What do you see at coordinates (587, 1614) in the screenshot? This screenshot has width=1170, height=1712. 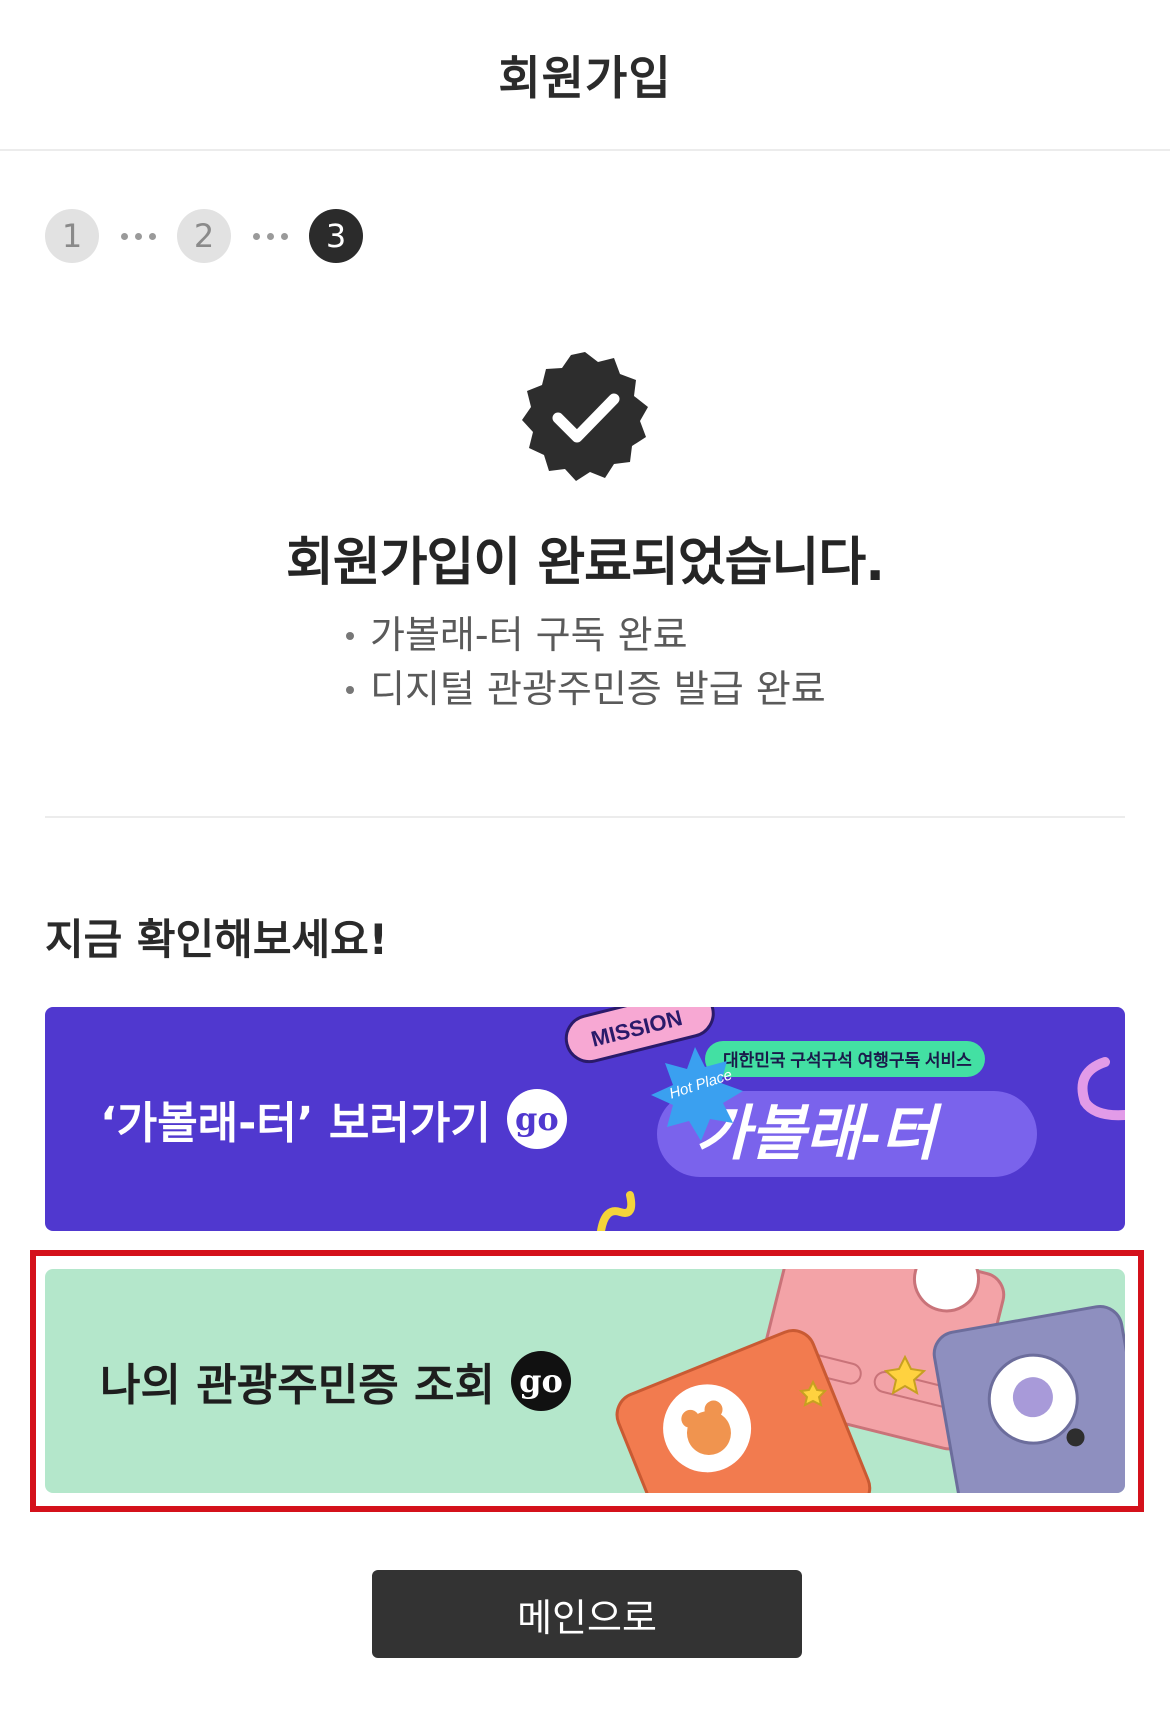 I see `go-main-button: 메인으로` at bounding box center [587, 1614].